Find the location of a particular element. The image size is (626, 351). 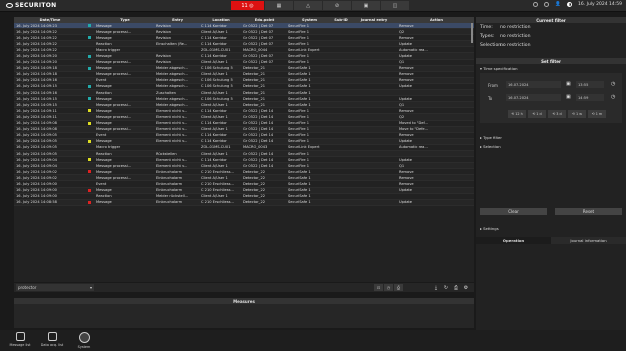

from-date-input: 16.07.2024 is located at coordinates (533, 84).